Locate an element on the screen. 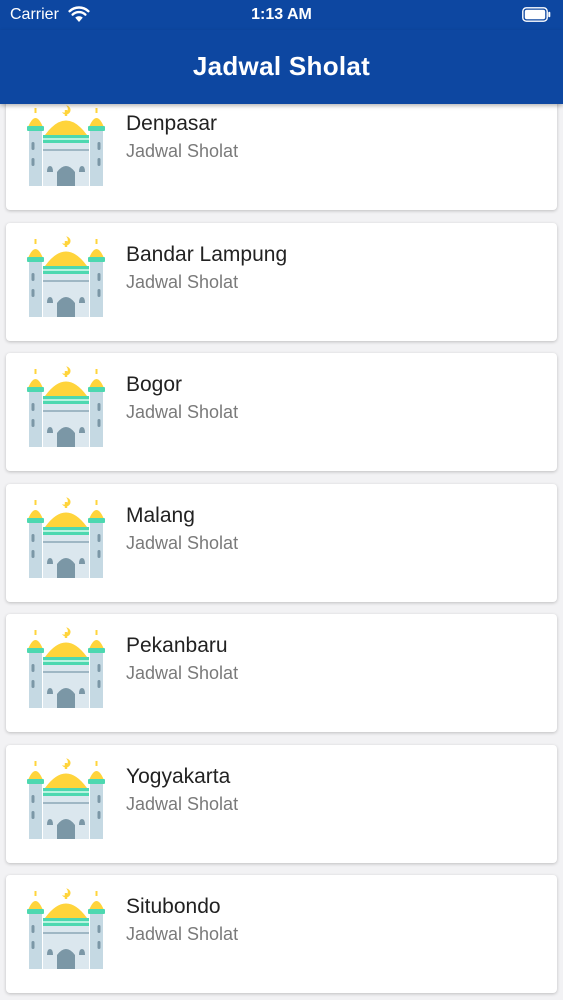  app-bar: Jadwal Sholat is located at coordinates (281, 67).